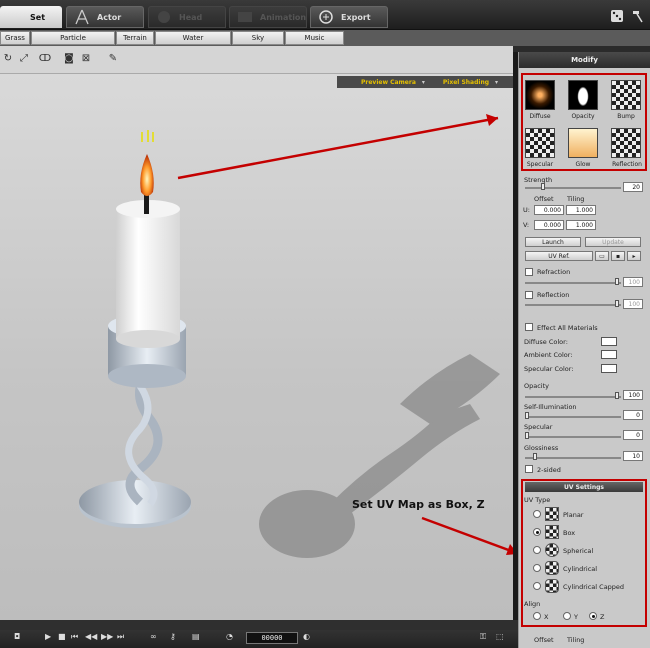 Image resolution: width=650 pixels, height=648 pixels. I want to click on tab-set: Set, so click(31, 17).